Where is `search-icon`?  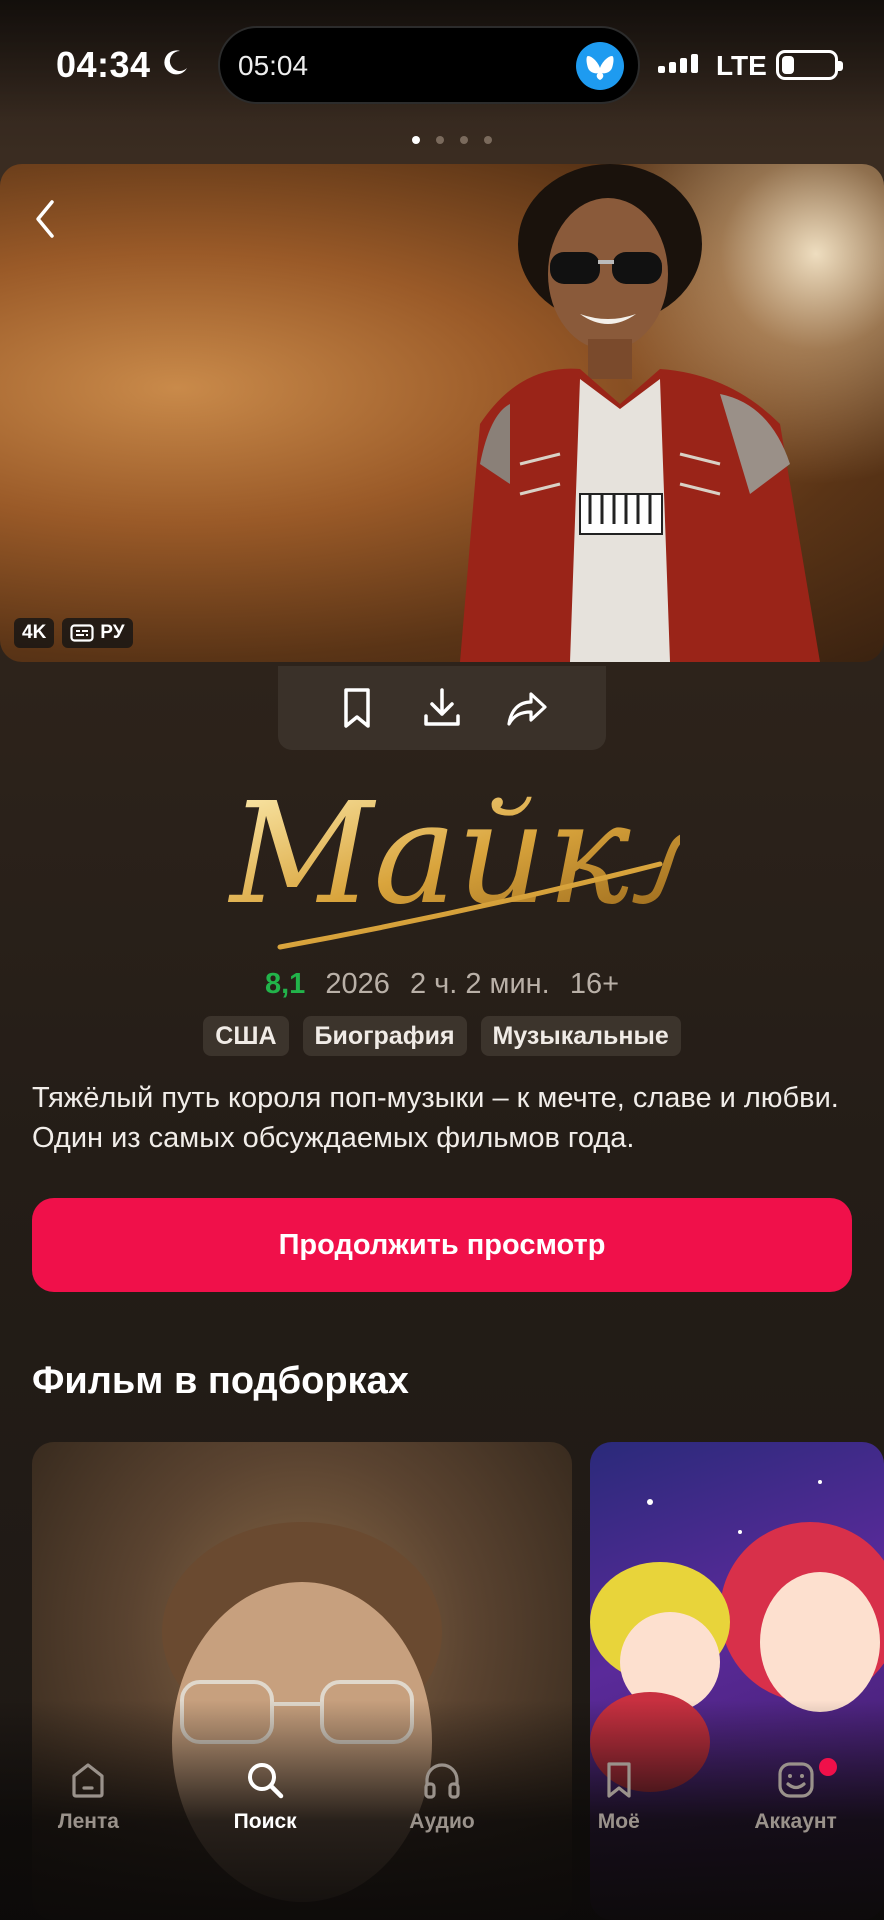 search-icon is located at coordinates (266, 1781).